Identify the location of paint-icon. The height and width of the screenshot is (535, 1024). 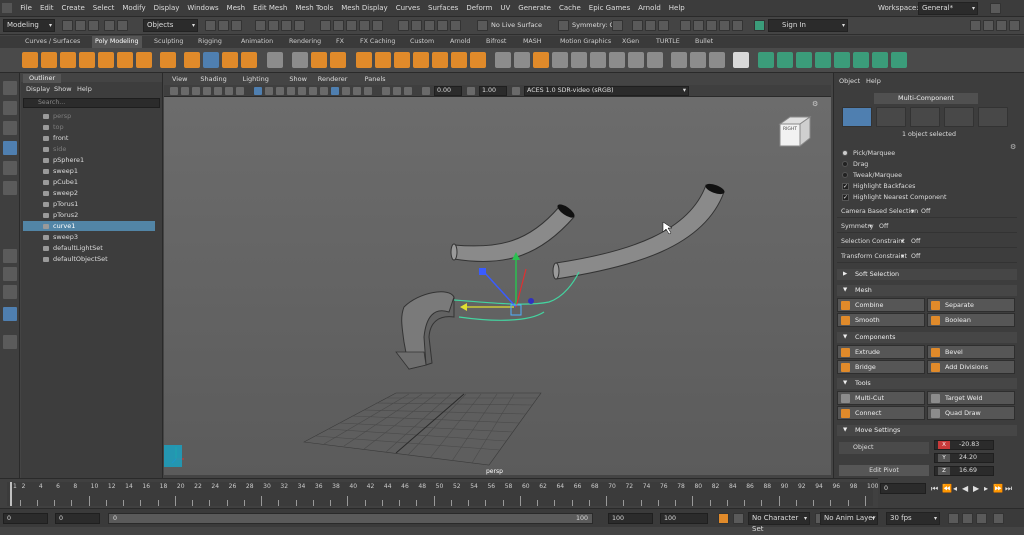
(679, 60).